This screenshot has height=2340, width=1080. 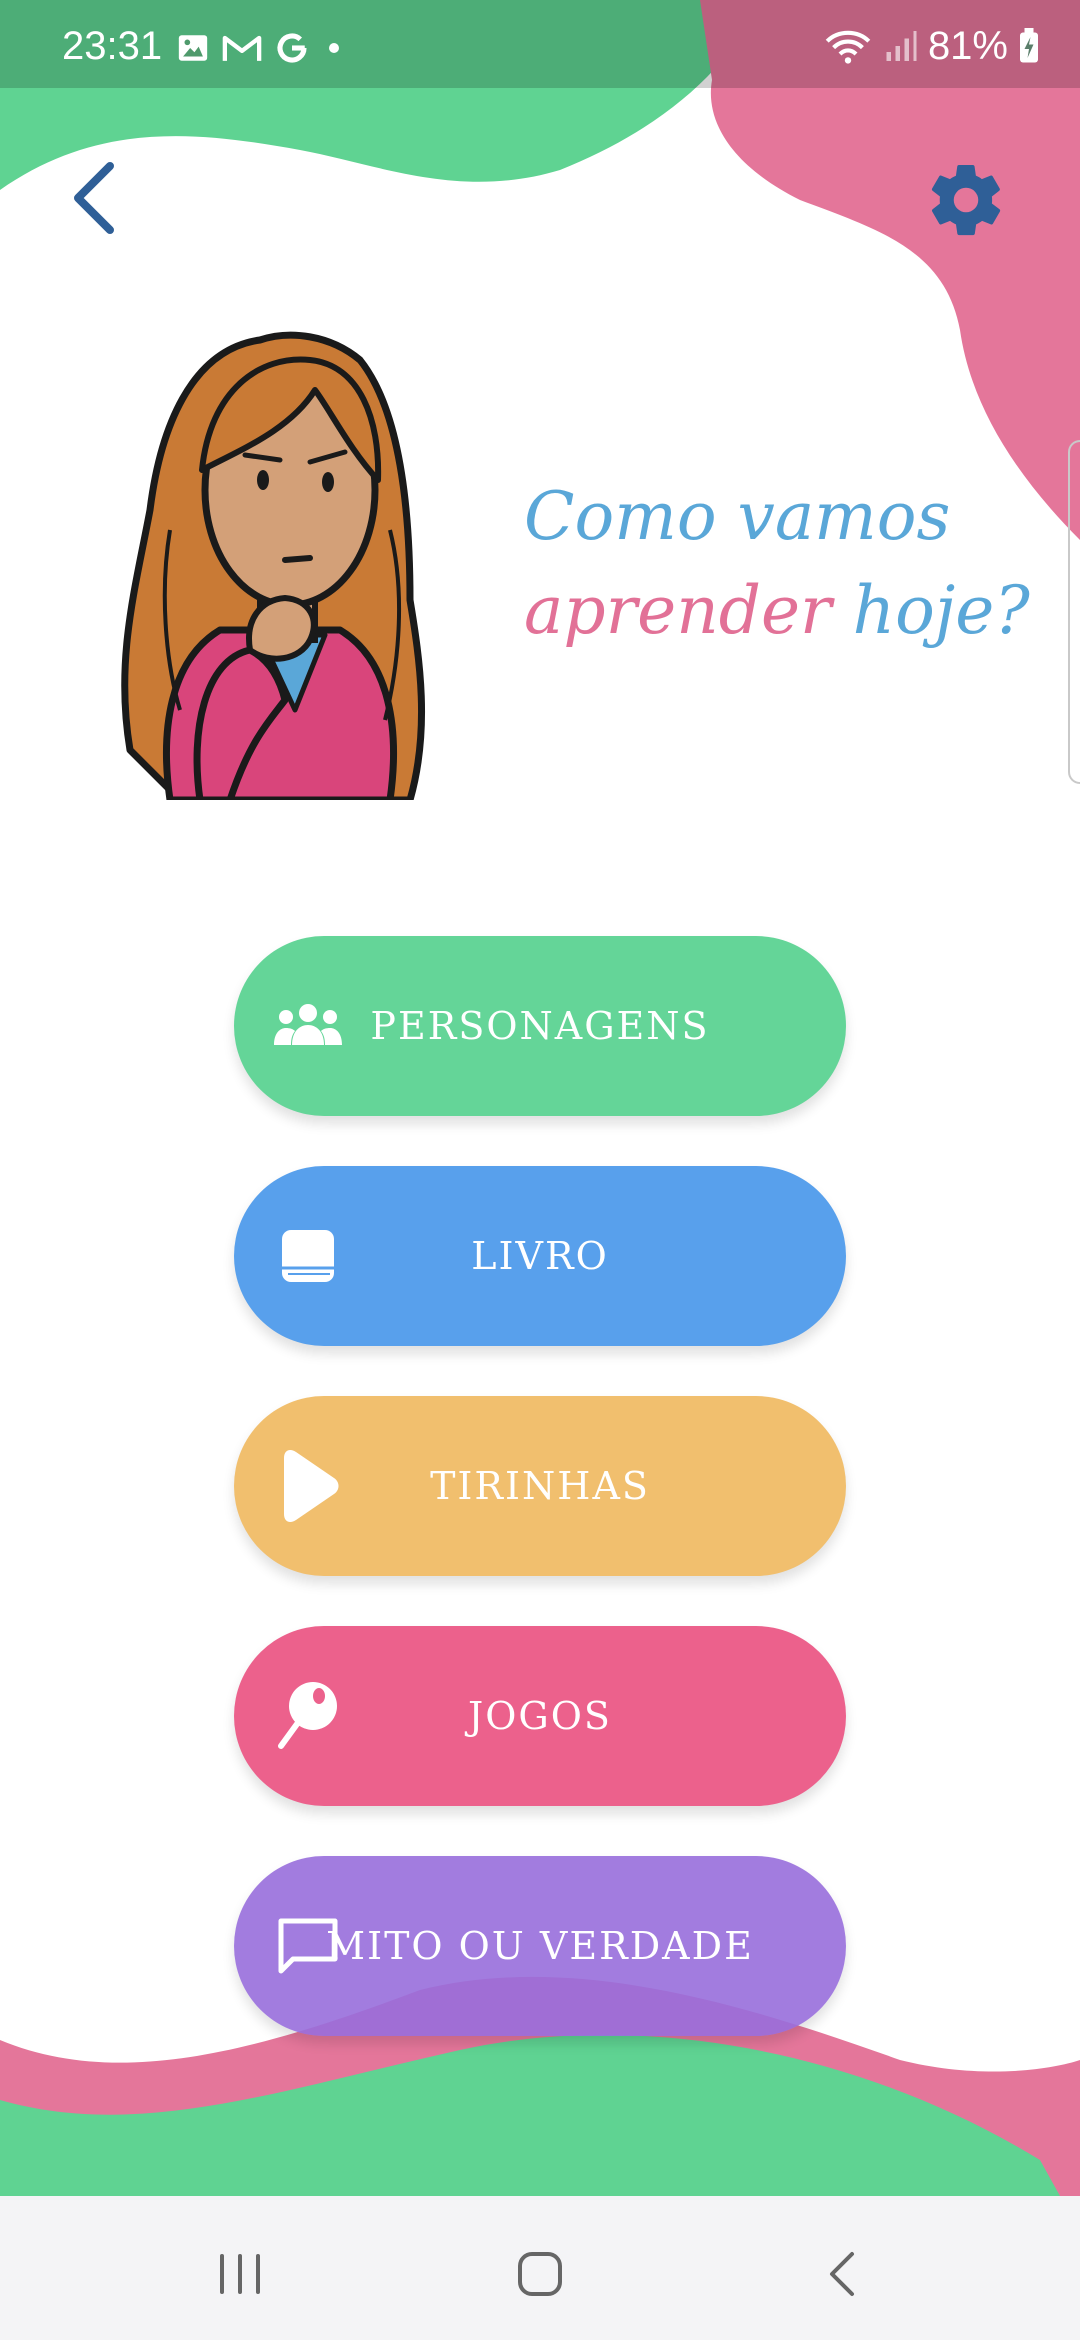 I want to click on headline-word-hoje: hoje?, so click(x=941, y=610).